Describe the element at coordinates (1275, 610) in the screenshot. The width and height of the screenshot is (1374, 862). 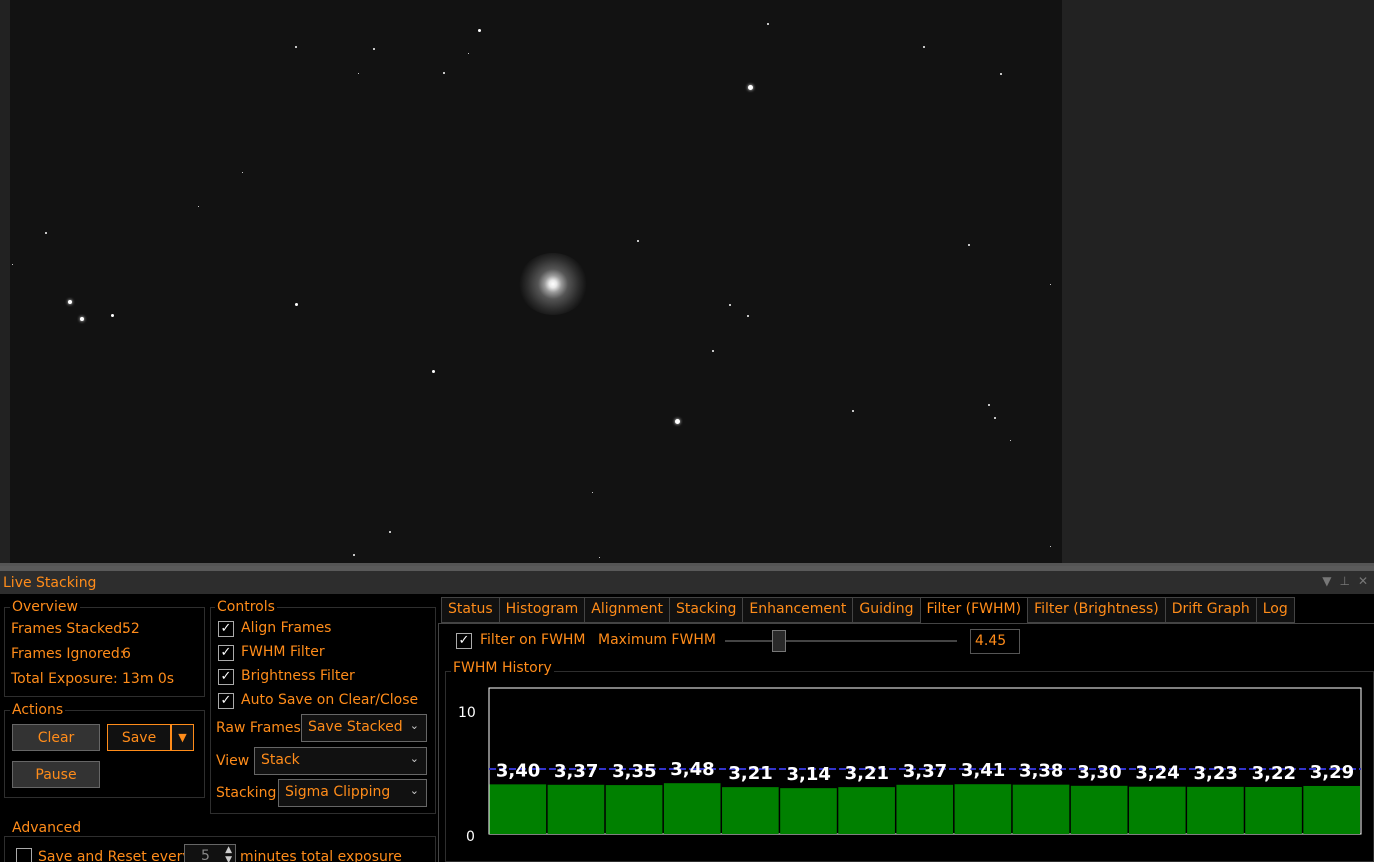
I see `tab-log: Log` at that location.